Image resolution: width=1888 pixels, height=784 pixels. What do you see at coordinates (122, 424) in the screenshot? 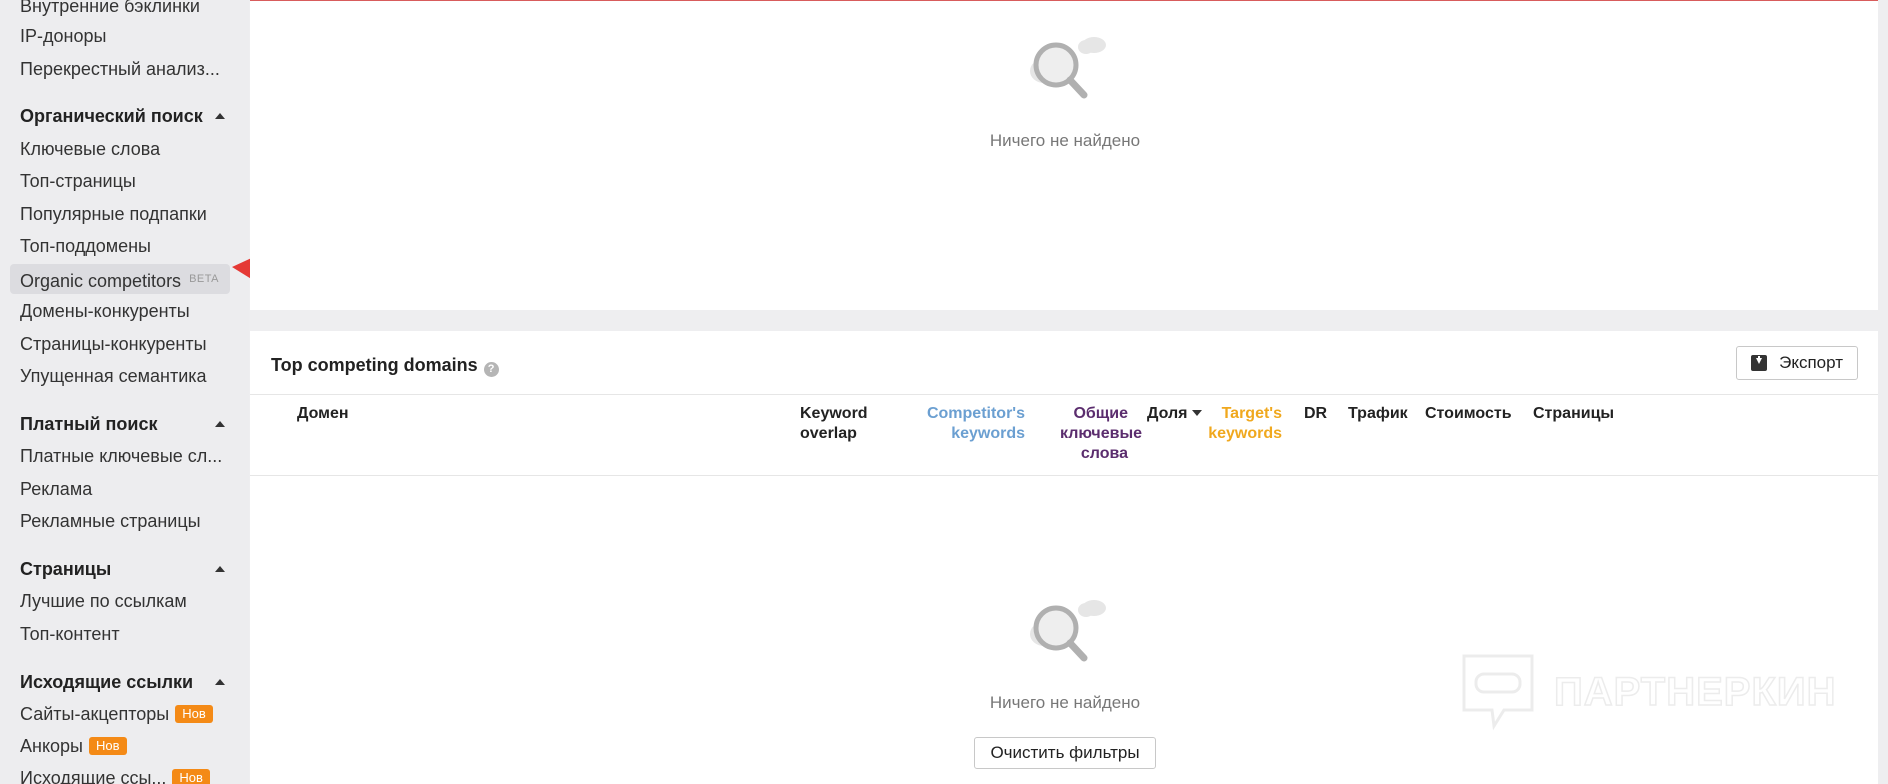
I see `section-header-paid: Платный поиск` at bounding box center [122, 424].